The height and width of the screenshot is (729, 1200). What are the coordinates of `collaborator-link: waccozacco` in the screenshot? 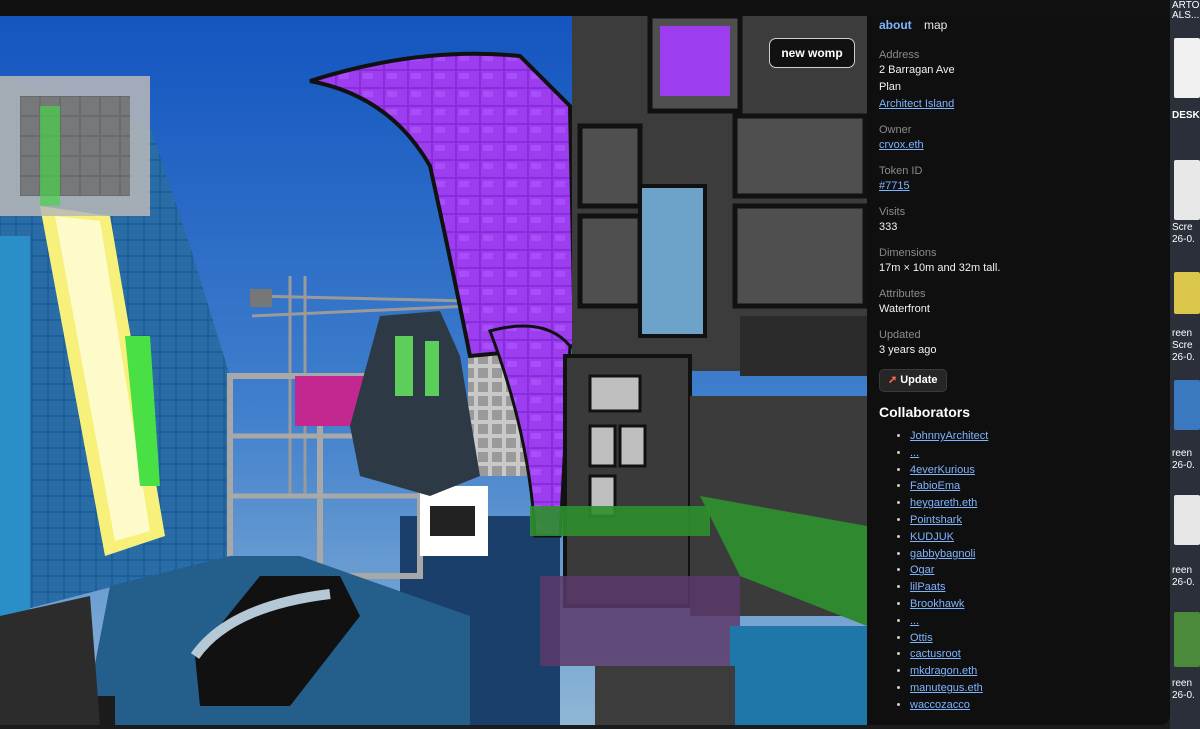 It's located at (940, 705).